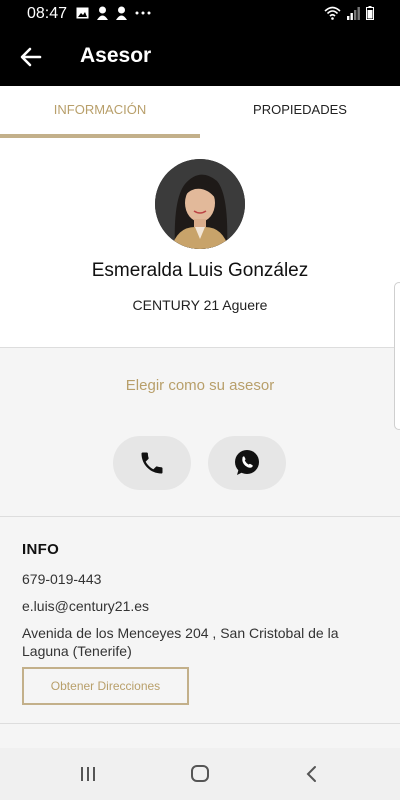 The image size is (400, 800). Describe the element at coordinates (61, 579) in the screenshot. I see `info-phone: 679-019-443` at that location.